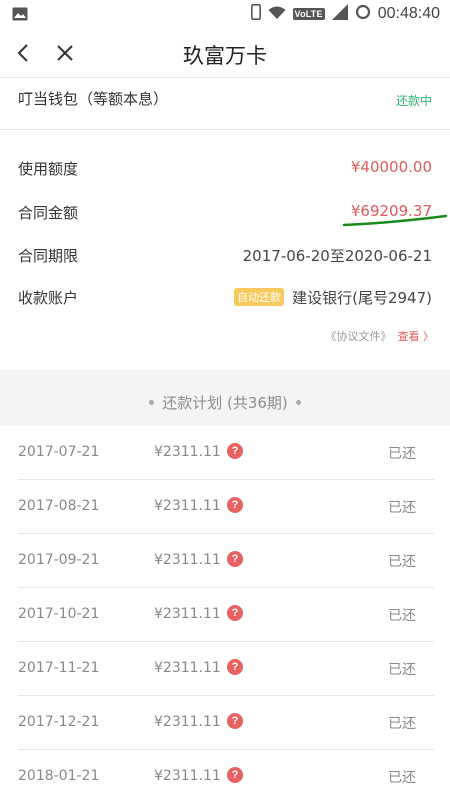 Image resolution: width=450 pixels, height=800 pixels. I want to click on receiving-account: 自动还款 建设银行(尾号2947), so click(333, 297).